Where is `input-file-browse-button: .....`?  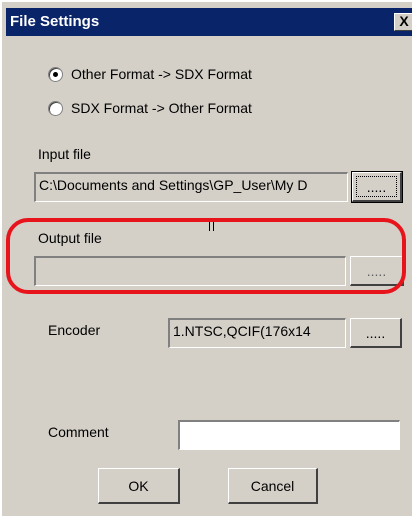
input-file-browse-button: ..... is located at coordinates (377, 187).